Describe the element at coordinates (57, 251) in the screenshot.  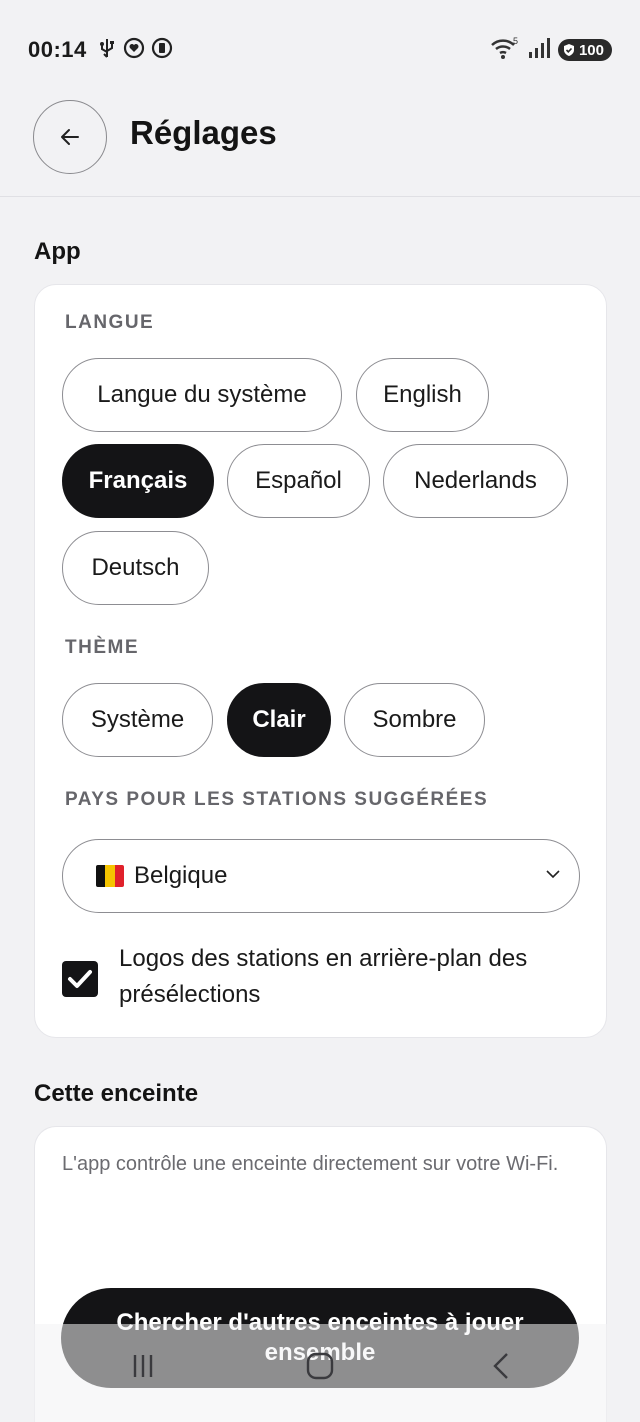
I see `app-section-title: App` at that location.